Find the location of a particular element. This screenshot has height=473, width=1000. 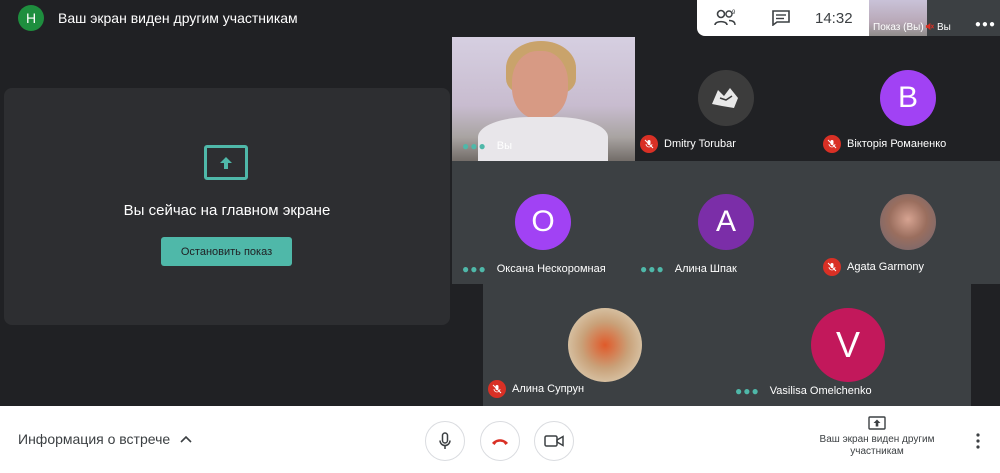

camera-button is located at coordinates (554, 441).